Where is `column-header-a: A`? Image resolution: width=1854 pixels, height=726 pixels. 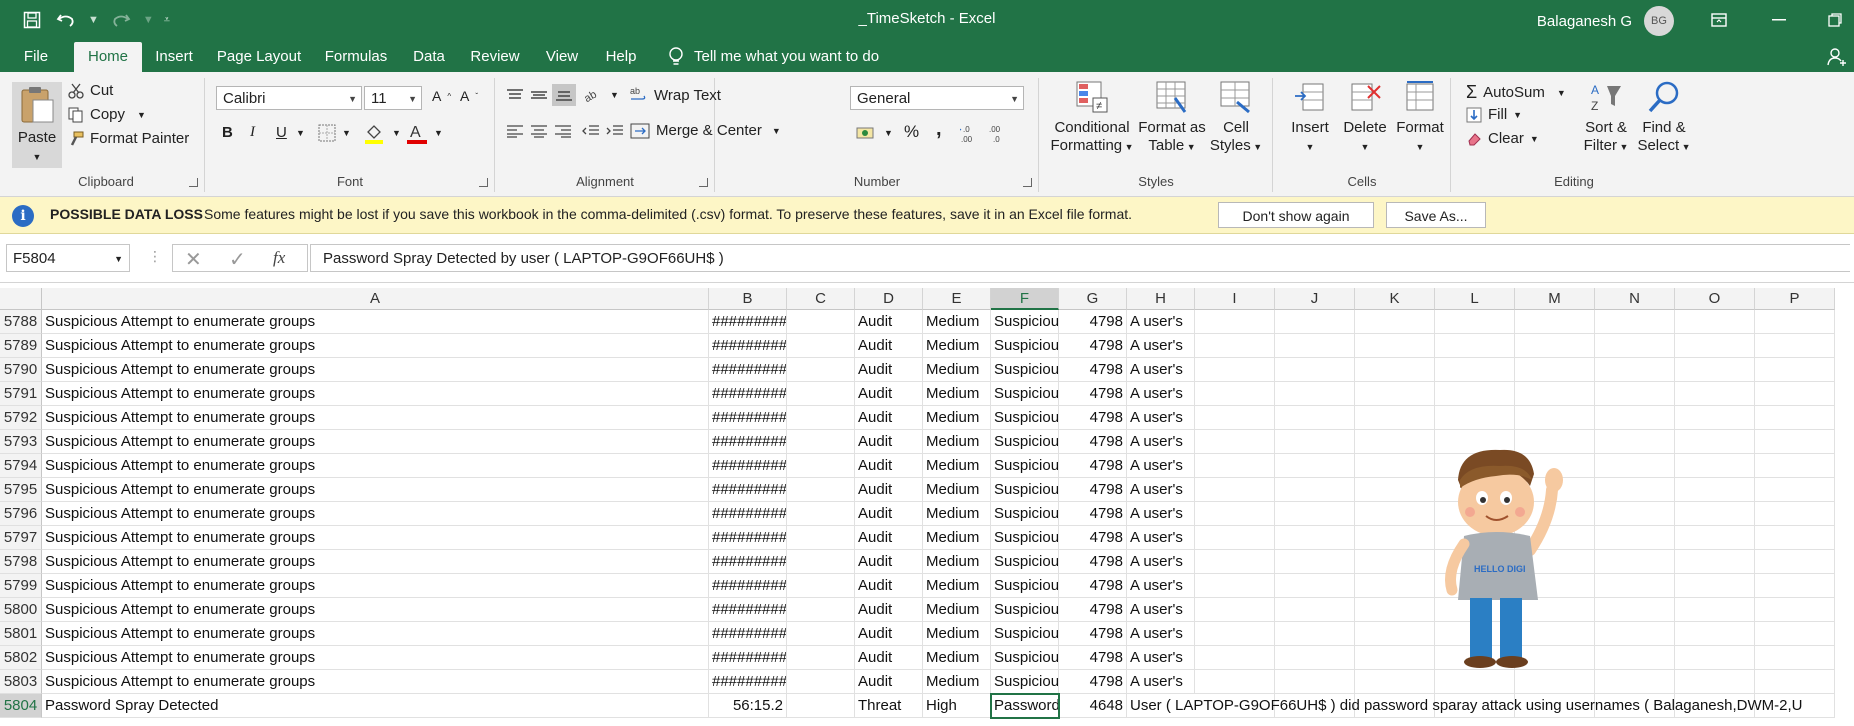
column-header-a: A is located at coordinates (375, 299).